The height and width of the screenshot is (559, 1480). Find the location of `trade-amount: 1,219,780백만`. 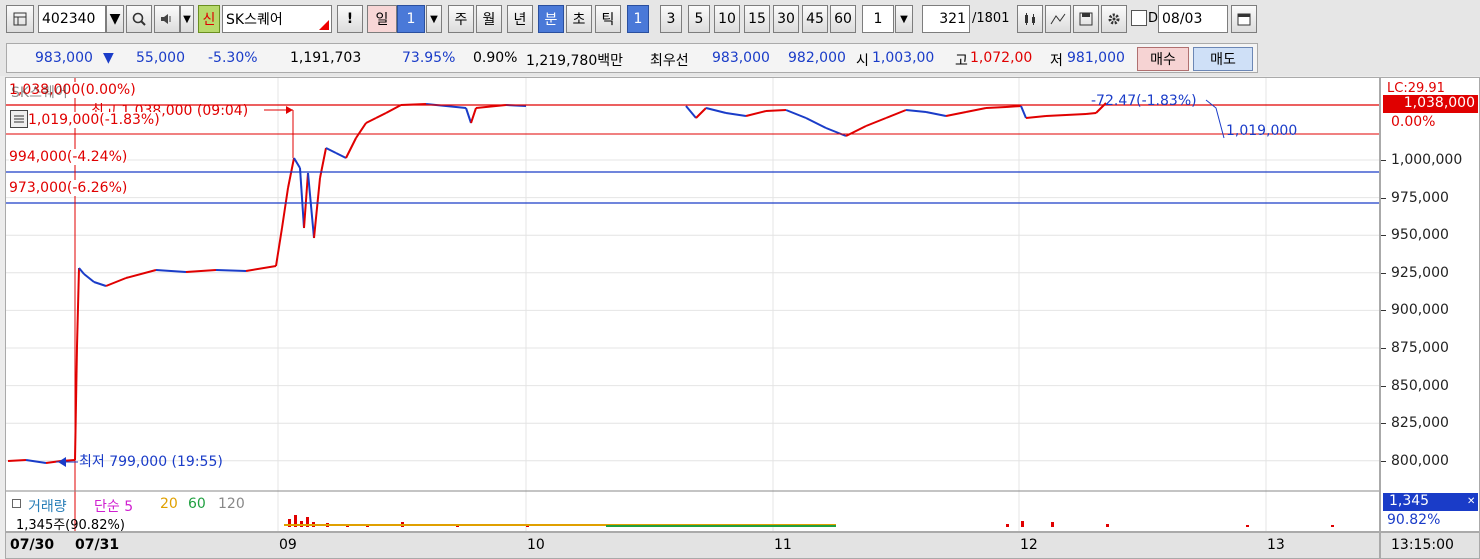

trade-amount: 1,219,780백만 is located at coordinates (575, 61).